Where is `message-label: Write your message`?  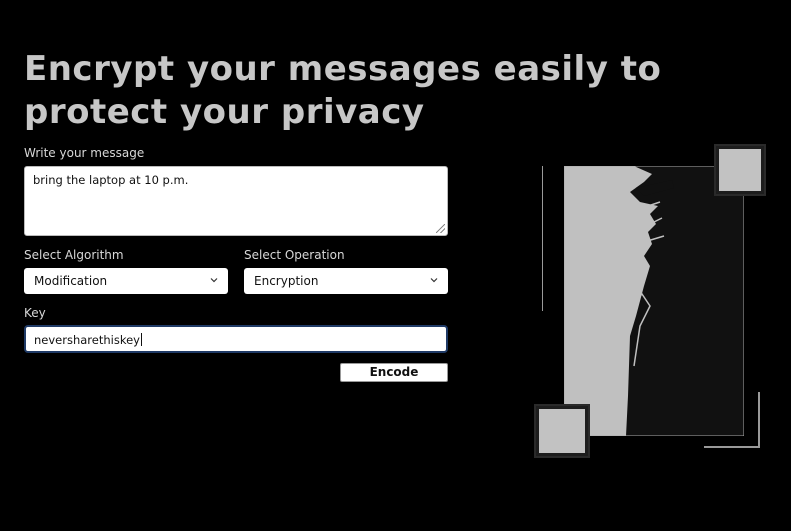 message-label: Write your message is located at coordinates (84, 153).